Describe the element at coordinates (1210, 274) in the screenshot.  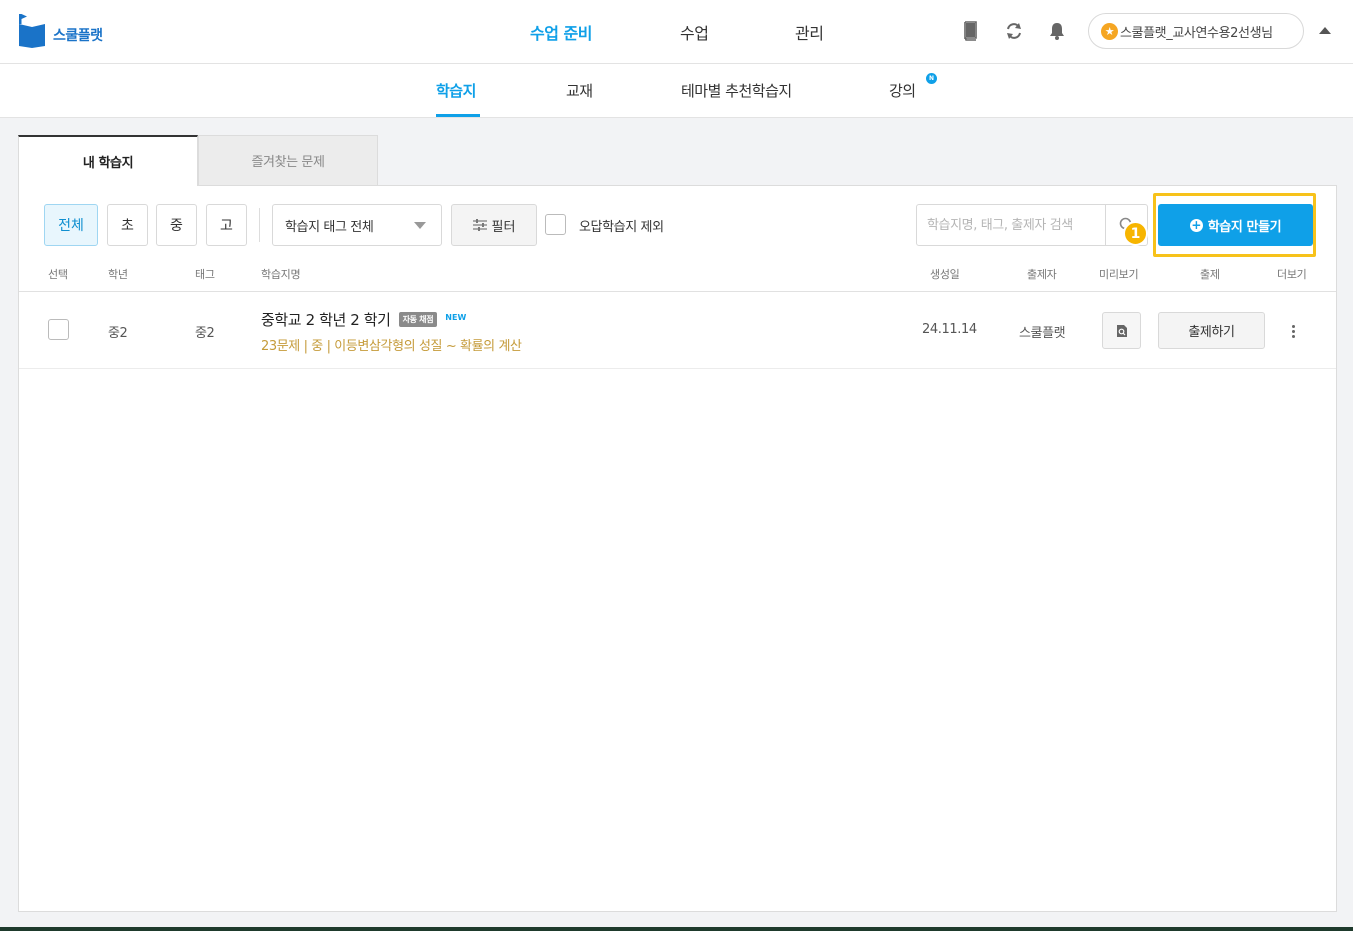
I see `header-assign: 출제` at that location.